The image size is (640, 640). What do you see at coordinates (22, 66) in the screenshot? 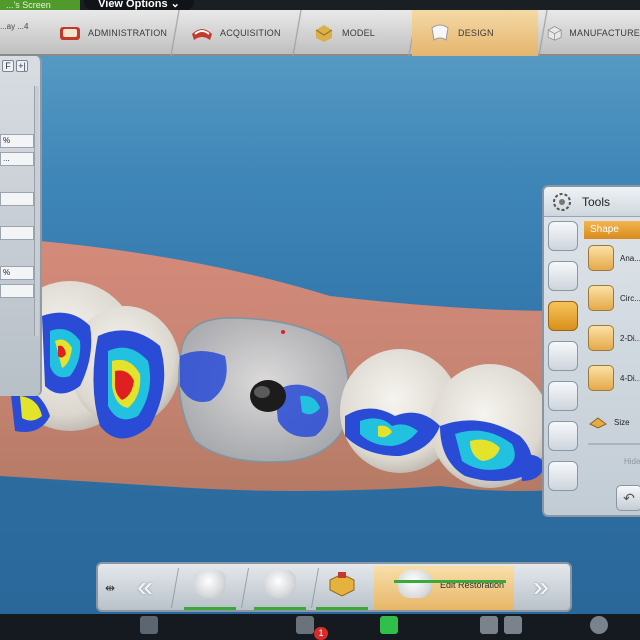
I see `panel-button-b: +|` at bounding box center [22, 66].